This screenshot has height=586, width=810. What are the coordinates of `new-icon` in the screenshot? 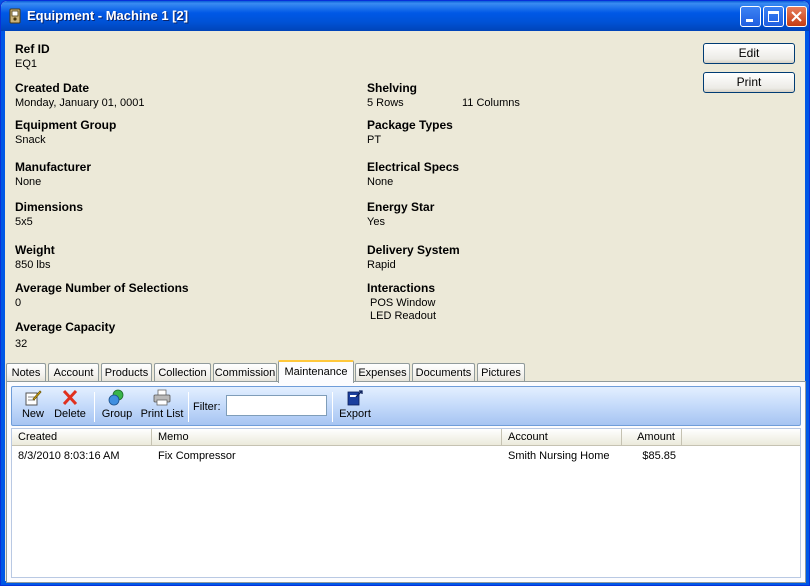 It's located at (33, 398).